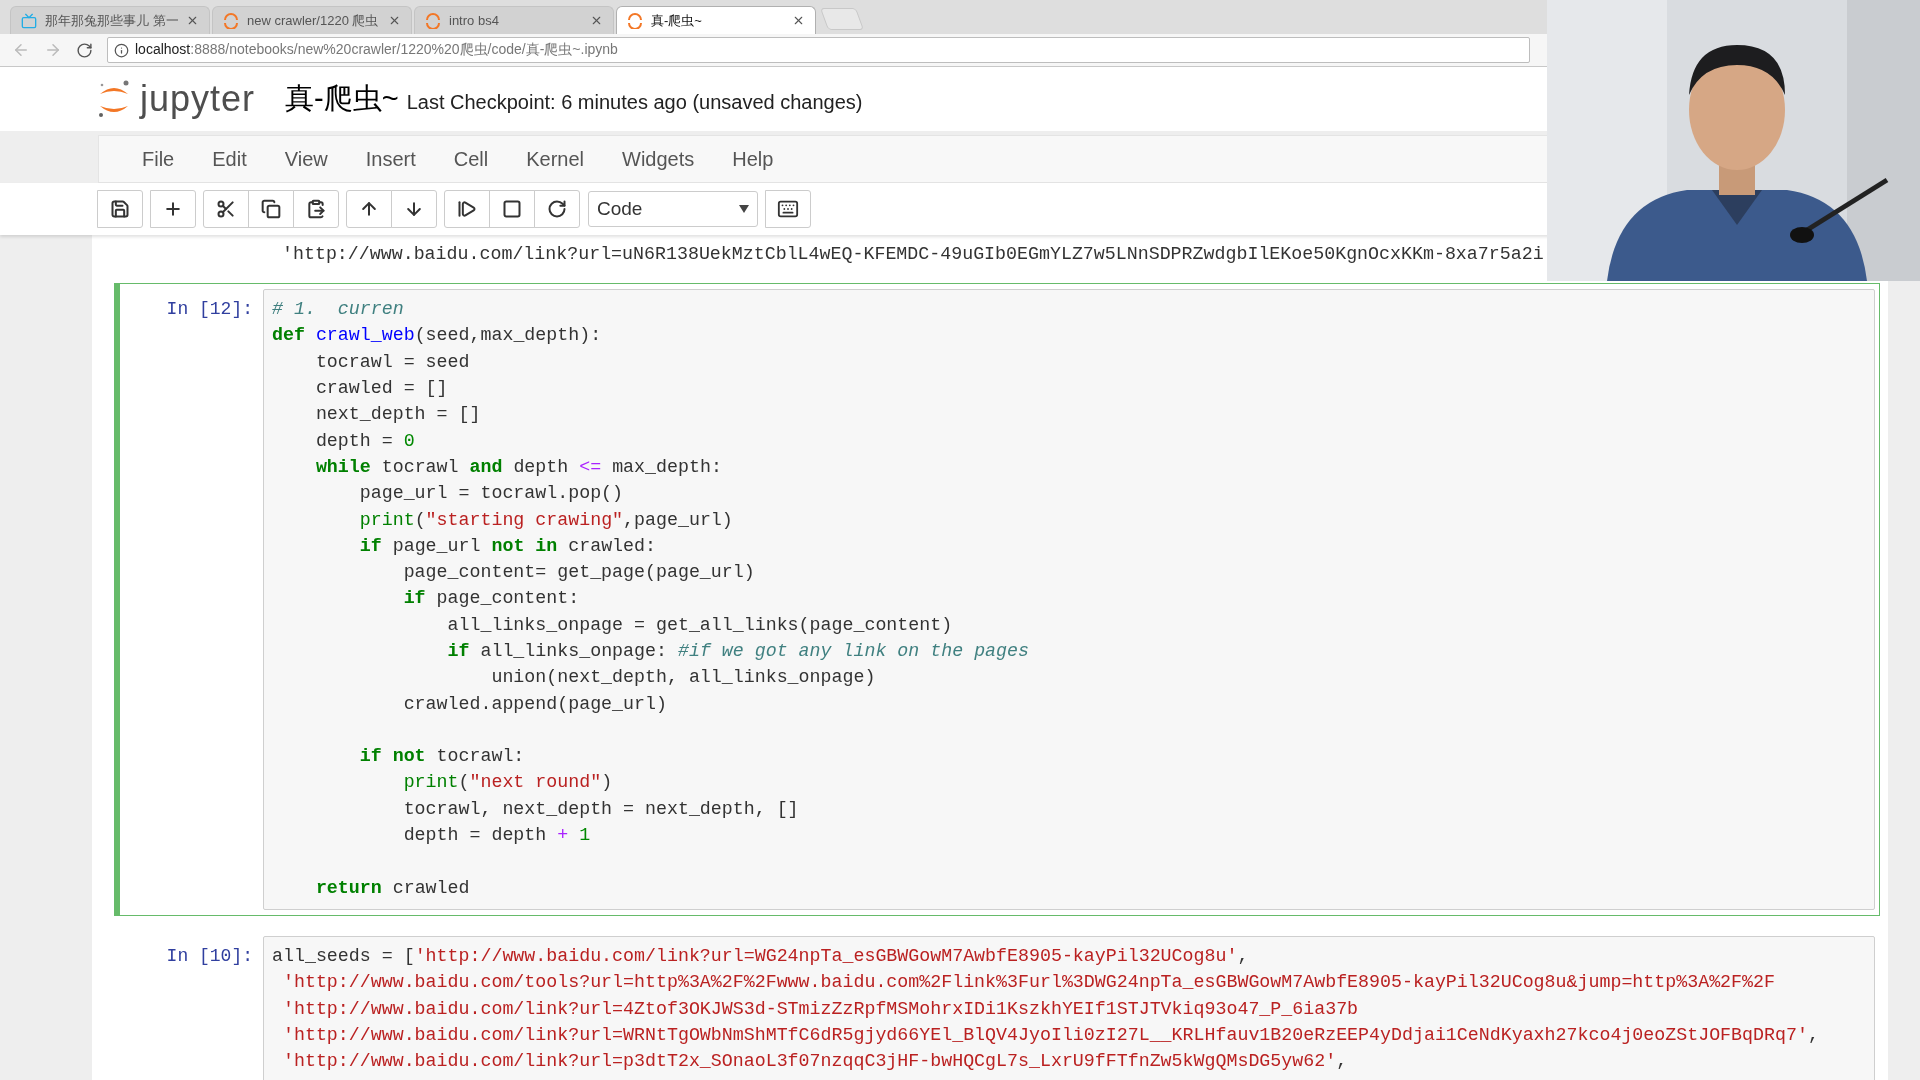 The height and width of the screenshot is (1080, 1920). What do you see at coordinates (600, 808) in the screenshot?
I see `code-line: tocrawl, next_depth = next_depth, []` at bounding box center [600, 808].